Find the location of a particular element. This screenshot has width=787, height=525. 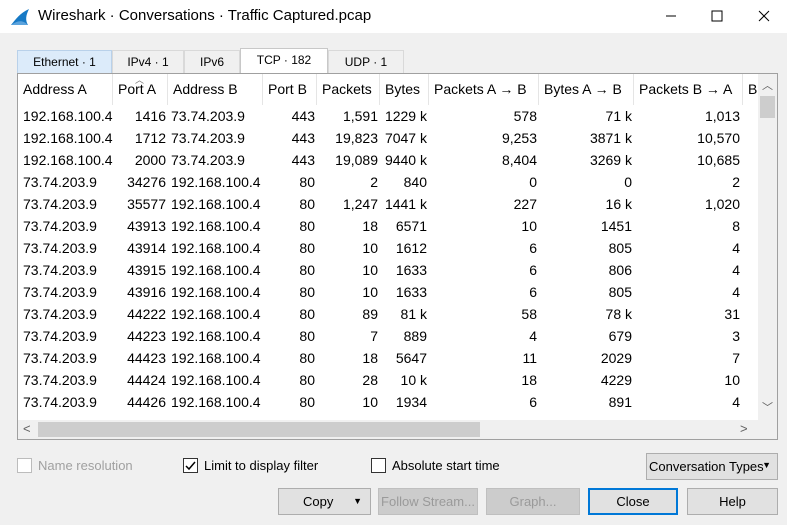

column-header-bytes-a-b: Bytes A → B is located at coordinates (586, 89).